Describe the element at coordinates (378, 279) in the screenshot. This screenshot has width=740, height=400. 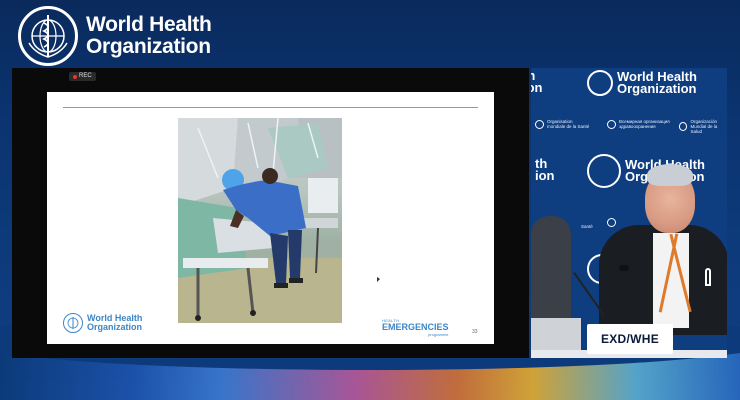
I see `mouse-cursor-icon` at that location.